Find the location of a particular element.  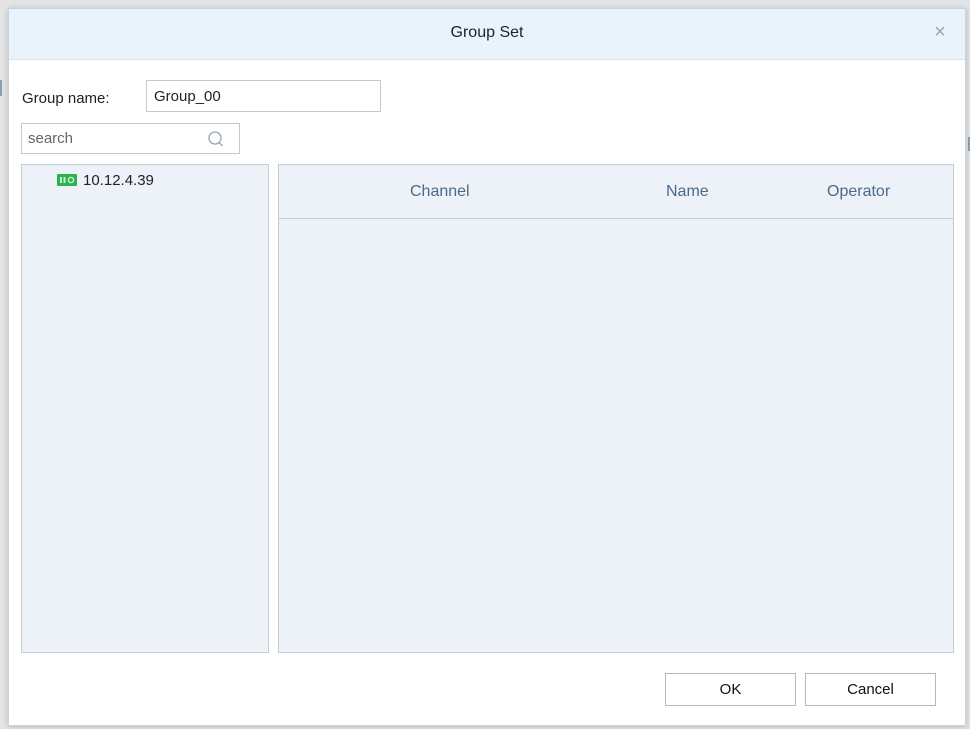

table-header: Channel Name Operator is located at coordinates (616, 192).